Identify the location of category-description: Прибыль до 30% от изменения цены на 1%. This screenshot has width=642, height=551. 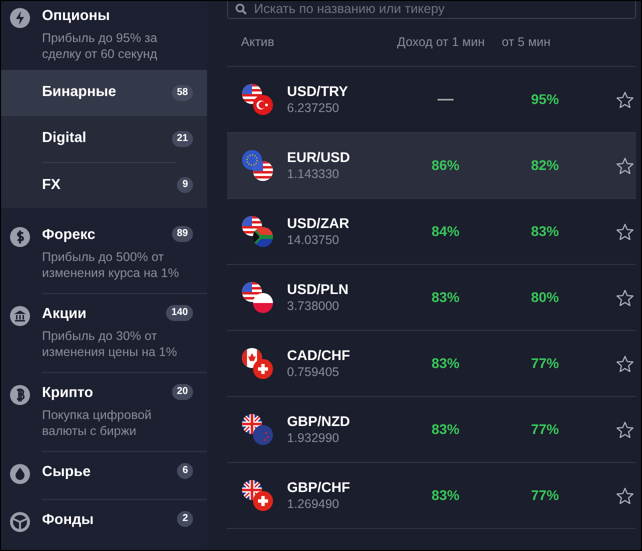
(110, 344).